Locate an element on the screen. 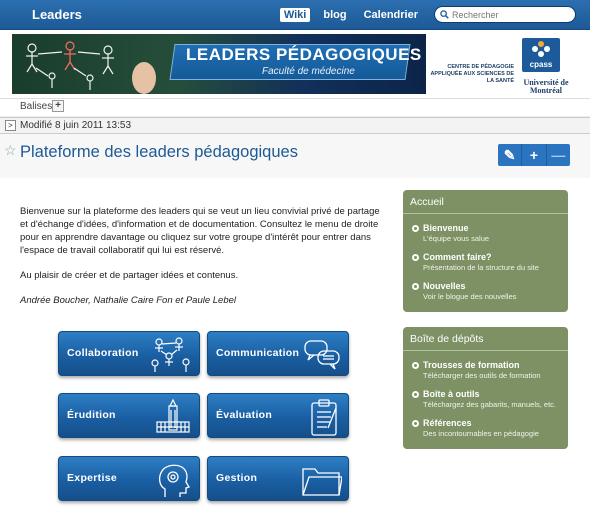 This screenshot has width=590, height=511. tile-expertise: Expertise is located at coordinates (129, 478).